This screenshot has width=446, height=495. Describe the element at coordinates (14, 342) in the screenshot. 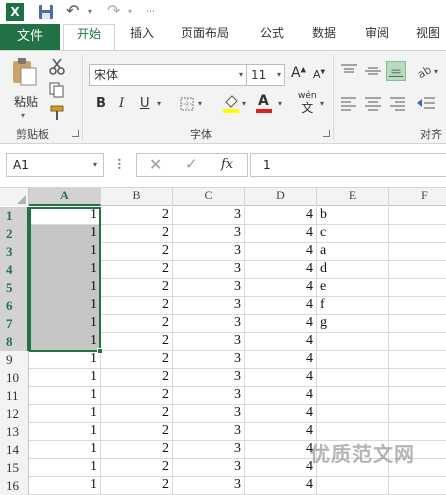

I see `row-header: 8` at that location.